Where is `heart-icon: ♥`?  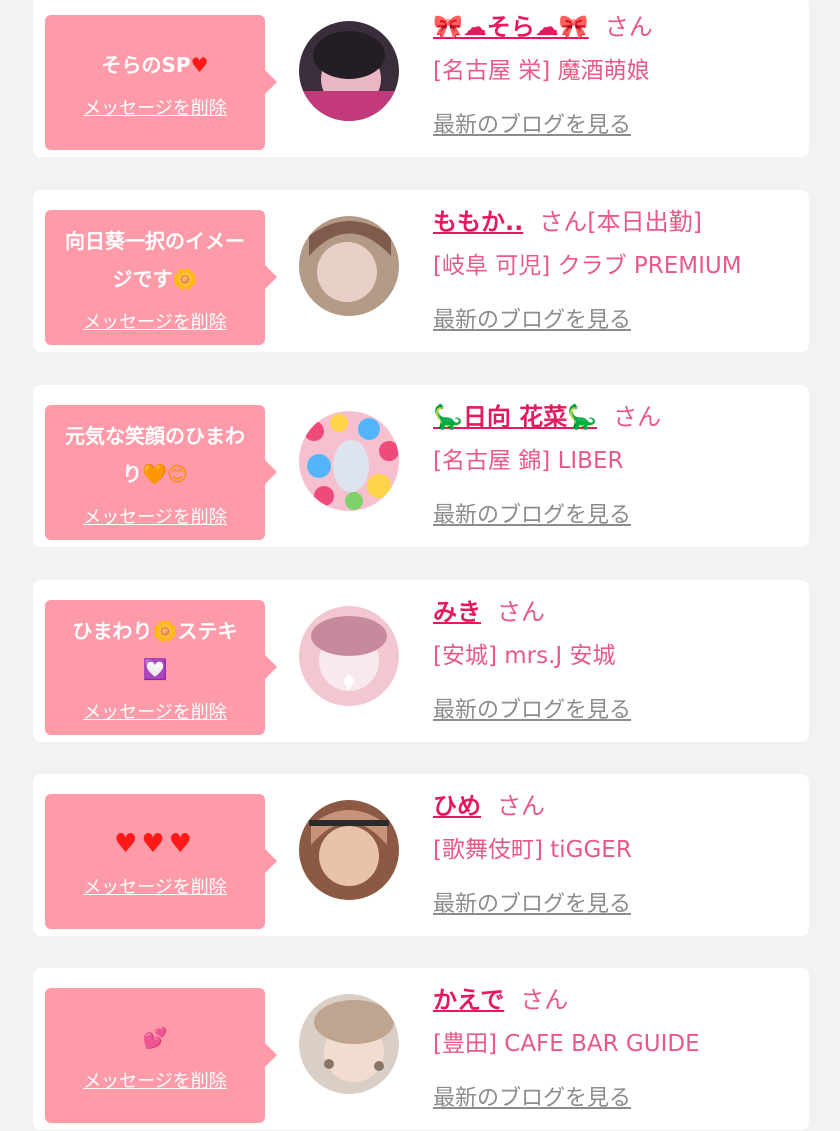
heart-icon: ♥ is located at coordinates (199, 64).